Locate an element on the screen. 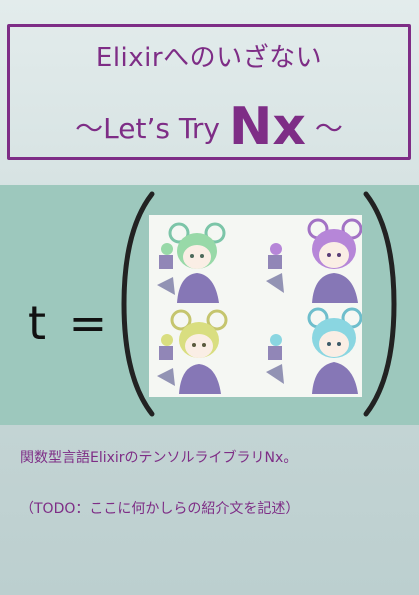 The width and height of the screenshot is (419, 595). right-bracket-icon is located at coordinates (380, 304).